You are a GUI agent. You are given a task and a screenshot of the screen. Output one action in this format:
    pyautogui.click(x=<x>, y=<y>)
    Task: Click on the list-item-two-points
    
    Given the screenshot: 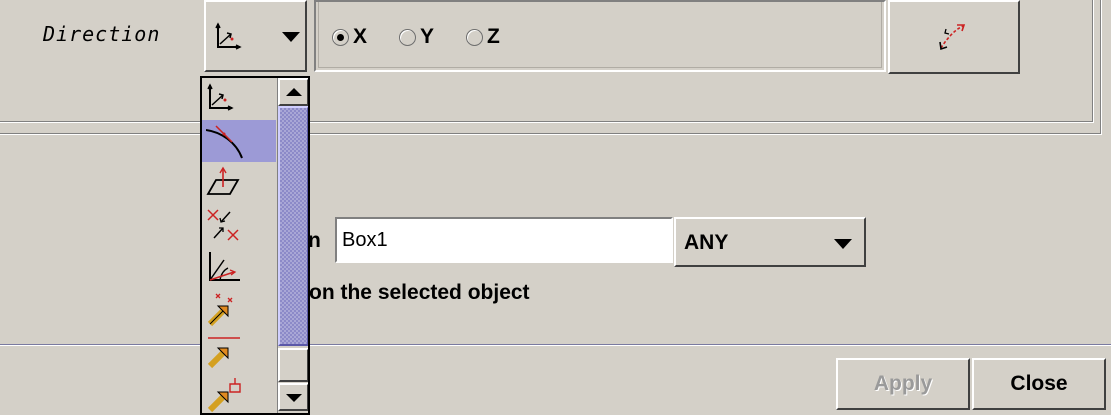 What is the action you would take?
    pyautogui.click(x=239, y=225)
    